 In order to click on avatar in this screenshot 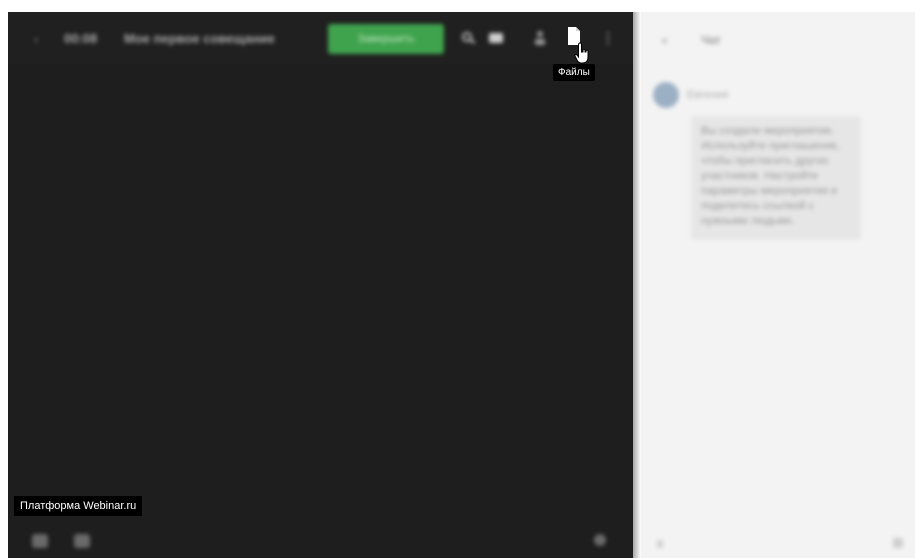, I will do `click(666, 95)`.